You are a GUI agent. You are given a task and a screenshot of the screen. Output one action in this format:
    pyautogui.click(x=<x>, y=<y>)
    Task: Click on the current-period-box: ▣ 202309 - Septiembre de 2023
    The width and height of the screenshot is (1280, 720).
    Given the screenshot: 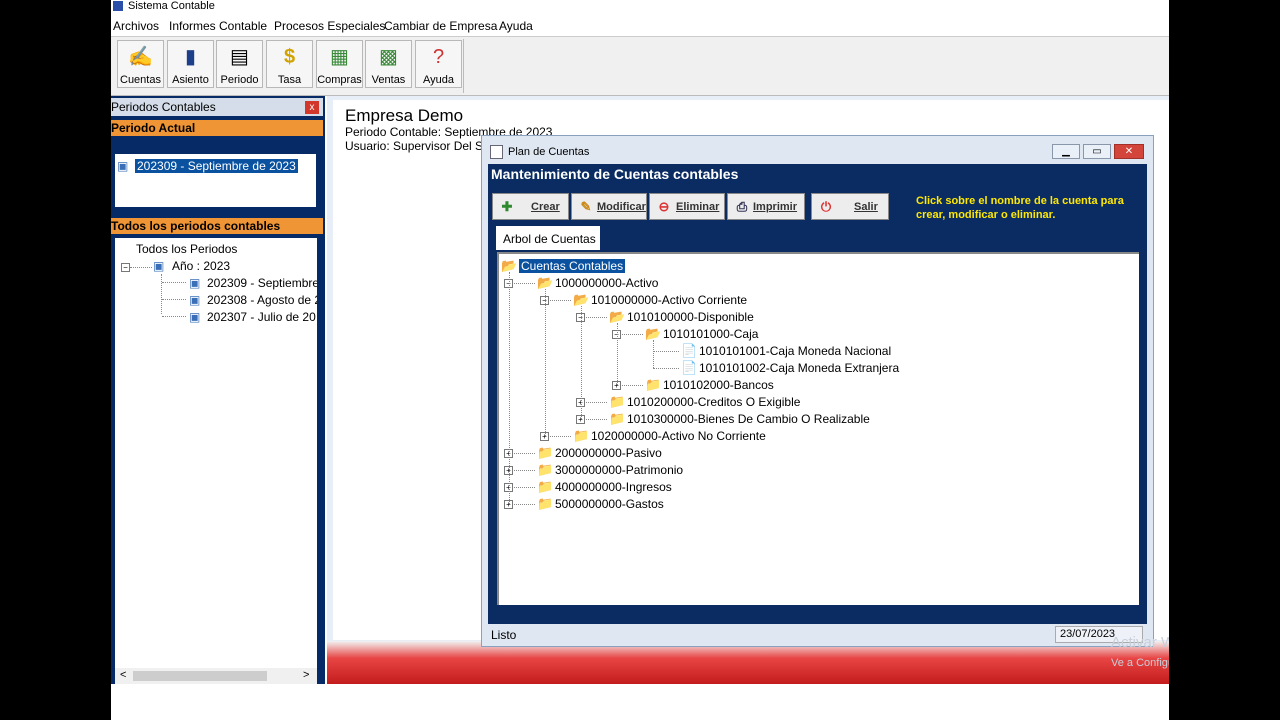 What is the action you would take?
    pyautogui.click(x=215, y=180)
    